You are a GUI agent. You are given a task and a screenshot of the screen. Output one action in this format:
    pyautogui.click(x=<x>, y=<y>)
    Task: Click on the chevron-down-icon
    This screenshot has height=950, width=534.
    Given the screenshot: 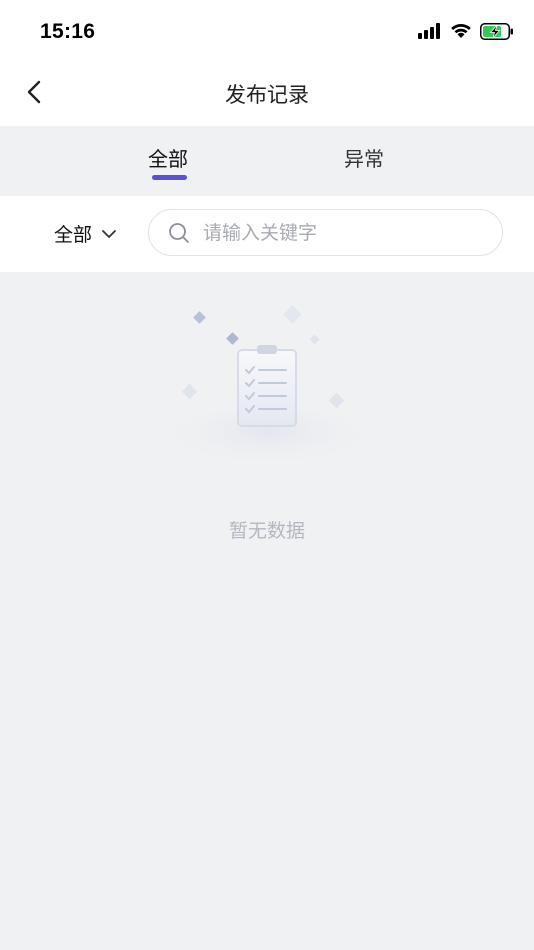 What is the action you would take?
    pyautogui.click(x=109, y=233)
    